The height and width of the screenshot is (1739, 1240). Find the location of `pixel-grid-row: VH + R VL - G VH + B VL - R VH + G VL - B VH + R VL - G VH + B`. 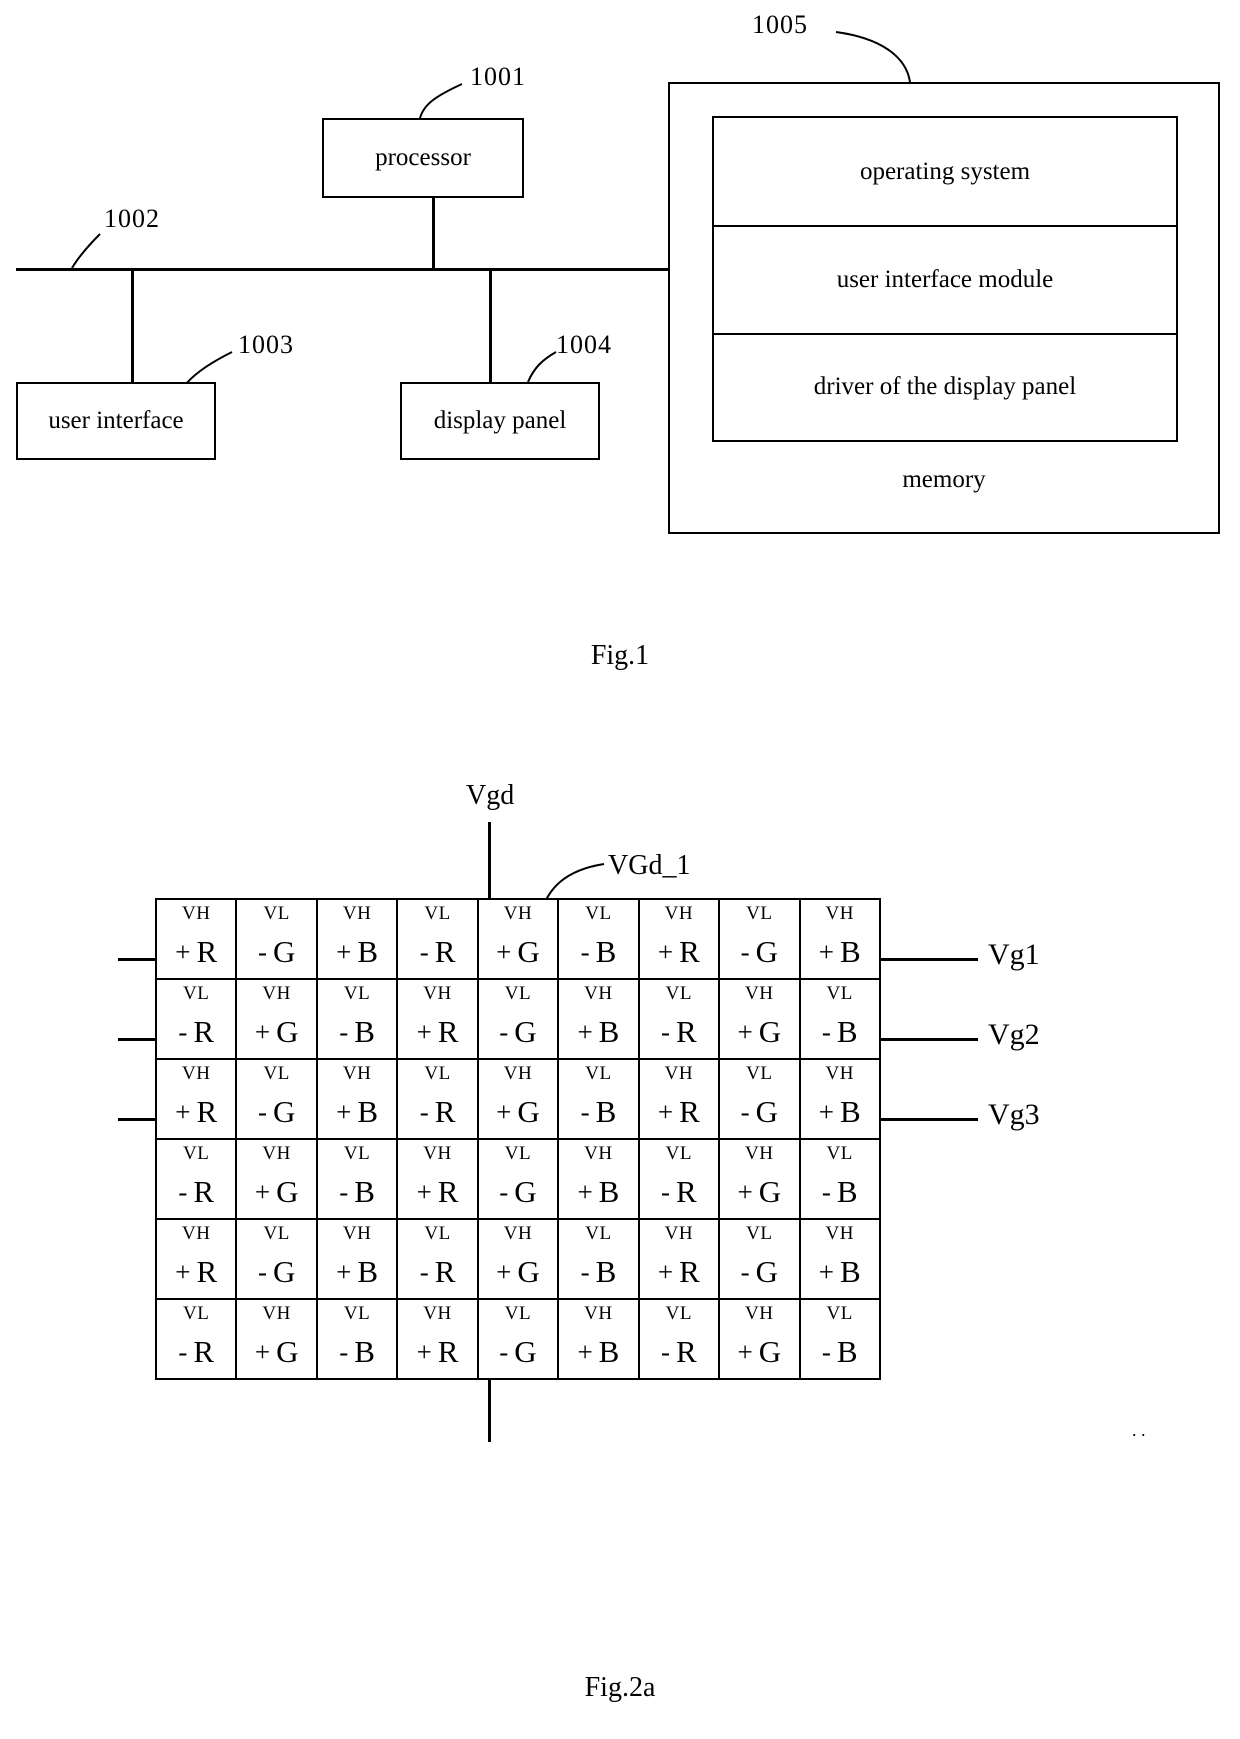

pixel-grid-row: VH + R VL - G VH + B VL - R VH + G VL - B VH + R VL - G VH + B is located at coordinates (518, 1258).